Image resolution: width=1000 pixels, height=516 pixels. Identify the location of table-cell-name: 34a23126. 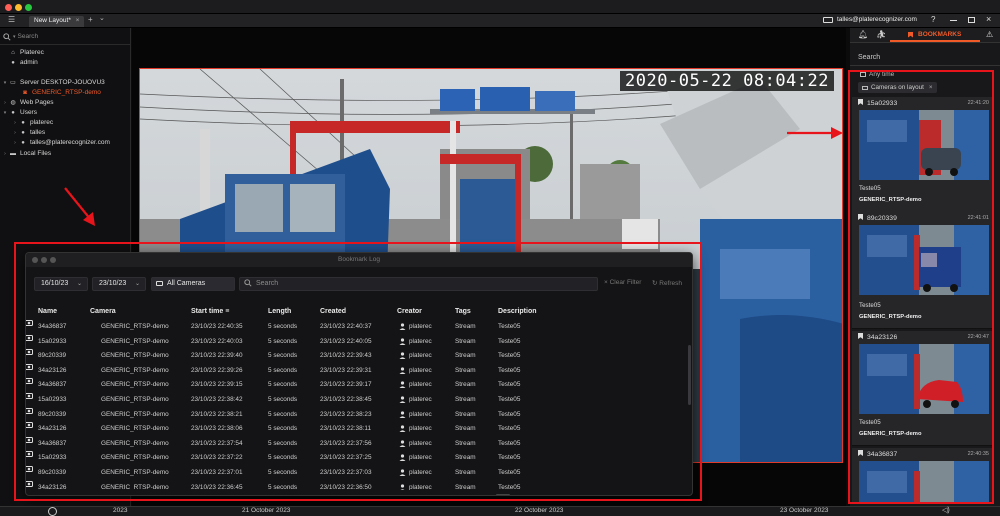
(52, 370).